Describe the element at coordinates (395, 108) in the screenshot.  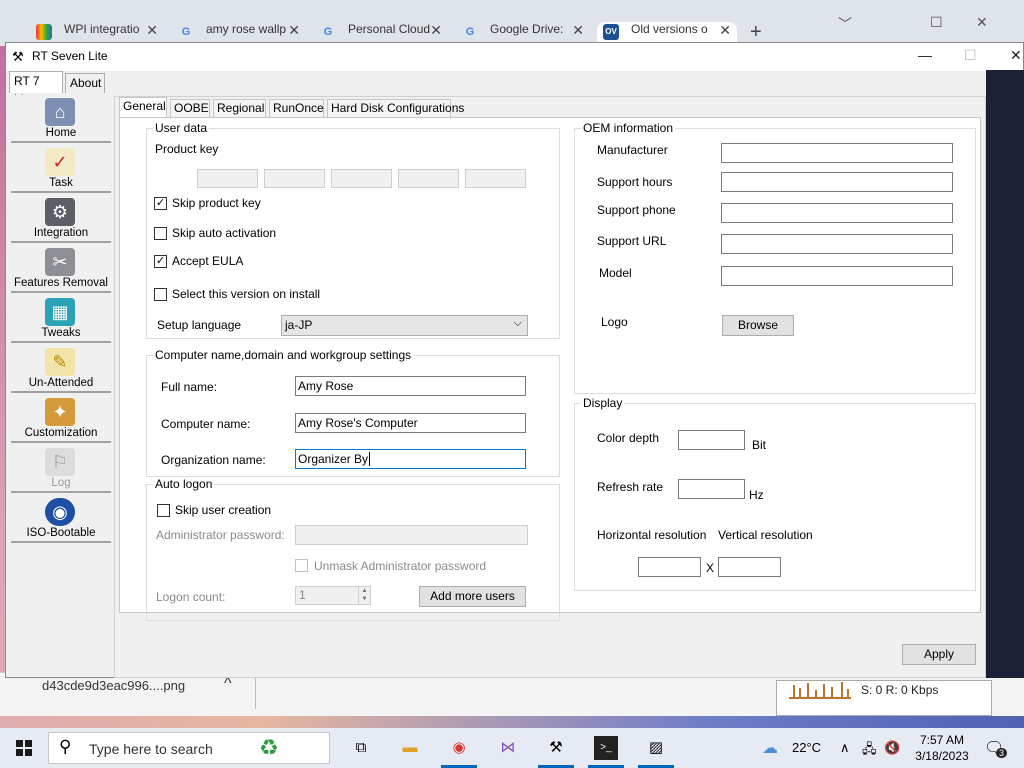
I see `tab-hard-disk-configurations: Hard Disk Configurations` at that location.